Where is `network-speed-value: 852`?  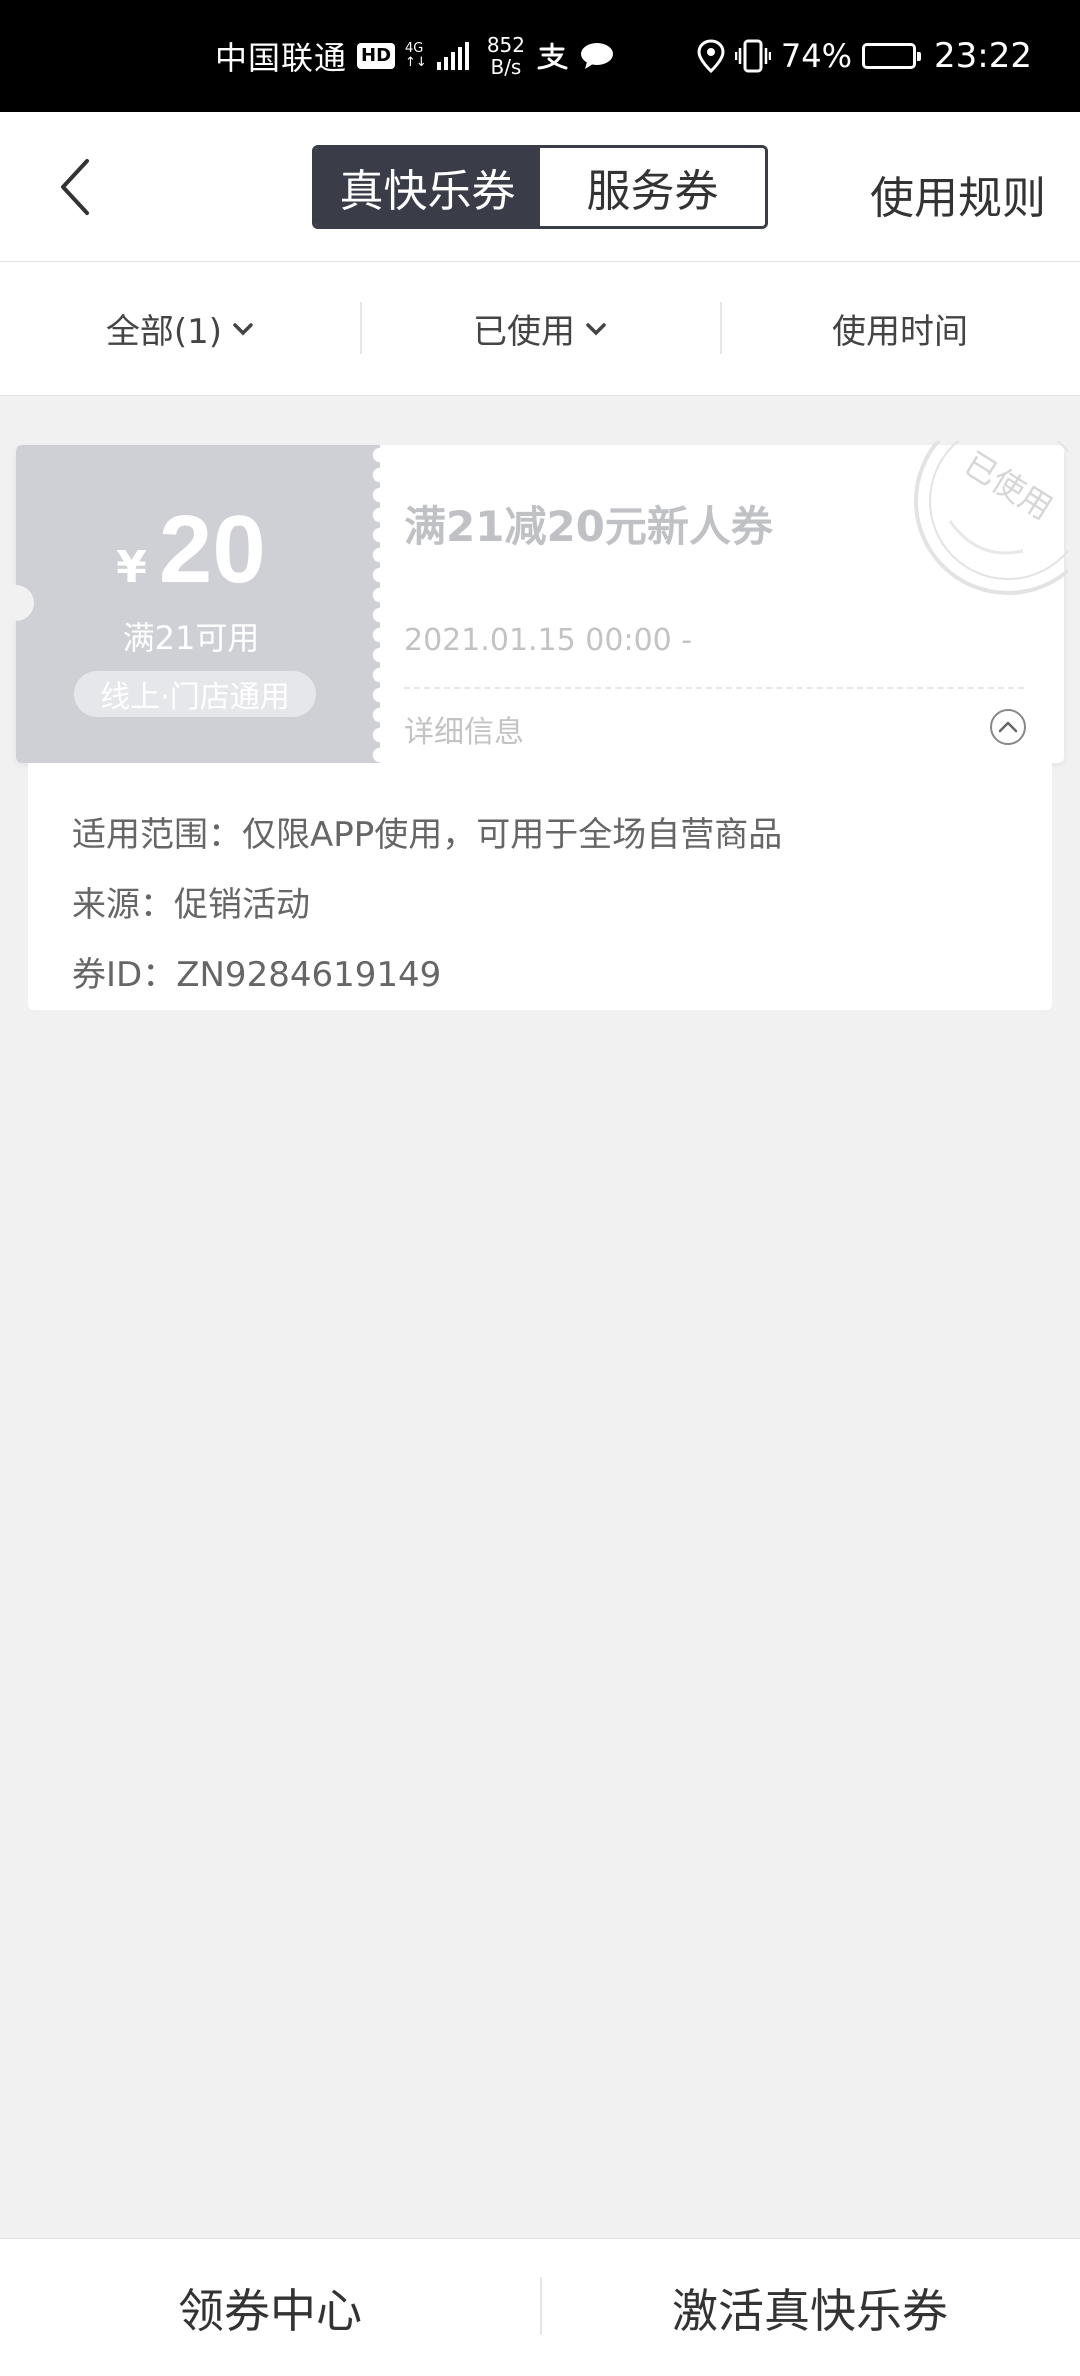
network-speed-value: 852 is located at coordinates (506, 45).